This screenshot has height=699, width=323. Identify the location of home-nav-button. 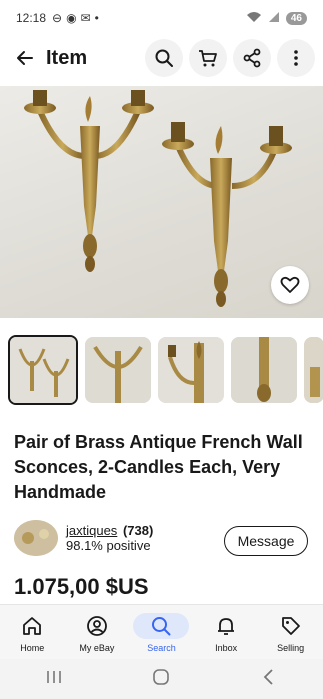
(161, 679).